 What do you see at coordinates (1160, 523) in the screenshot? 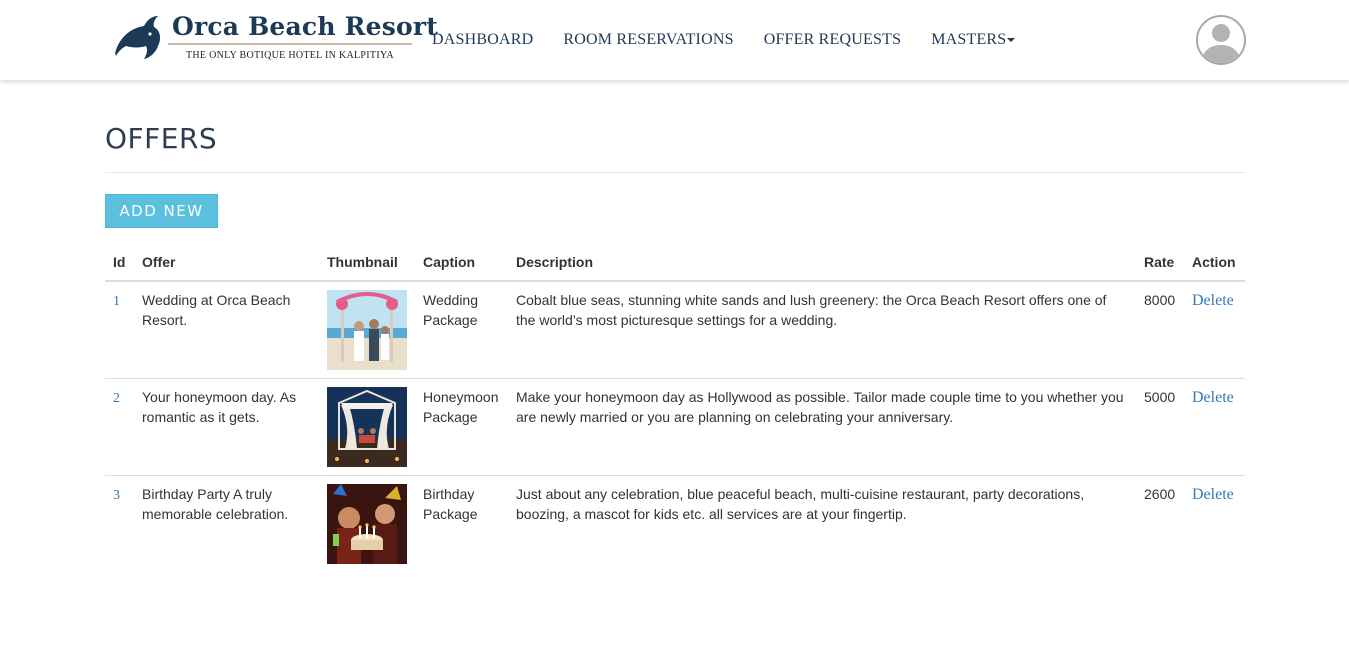
I see `offer-rate: 2600` at bounding box center [1160, 523].